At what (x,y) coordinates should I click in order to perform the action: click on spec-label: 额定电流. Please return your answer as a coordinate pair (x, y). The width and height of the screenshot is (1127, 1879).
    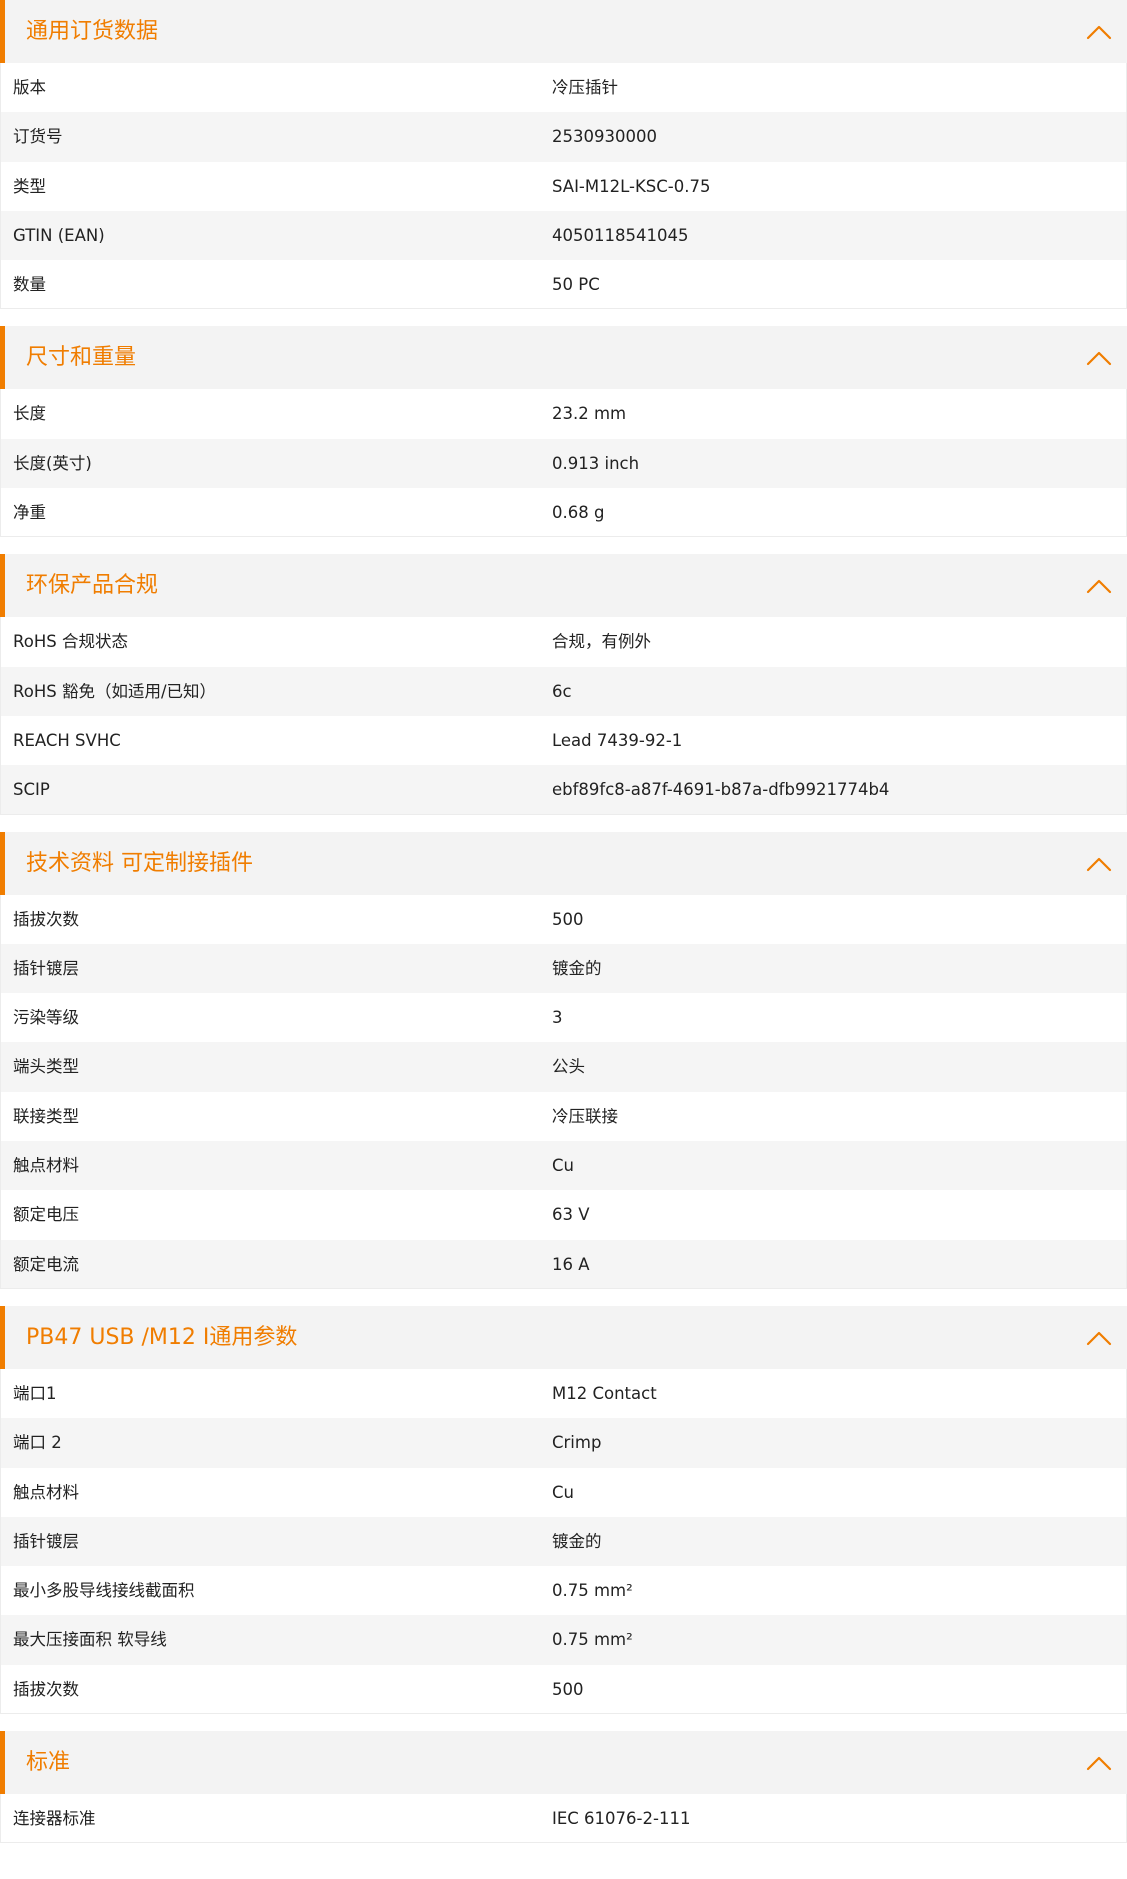
    Looking at the image, I should click on (46, 1264).